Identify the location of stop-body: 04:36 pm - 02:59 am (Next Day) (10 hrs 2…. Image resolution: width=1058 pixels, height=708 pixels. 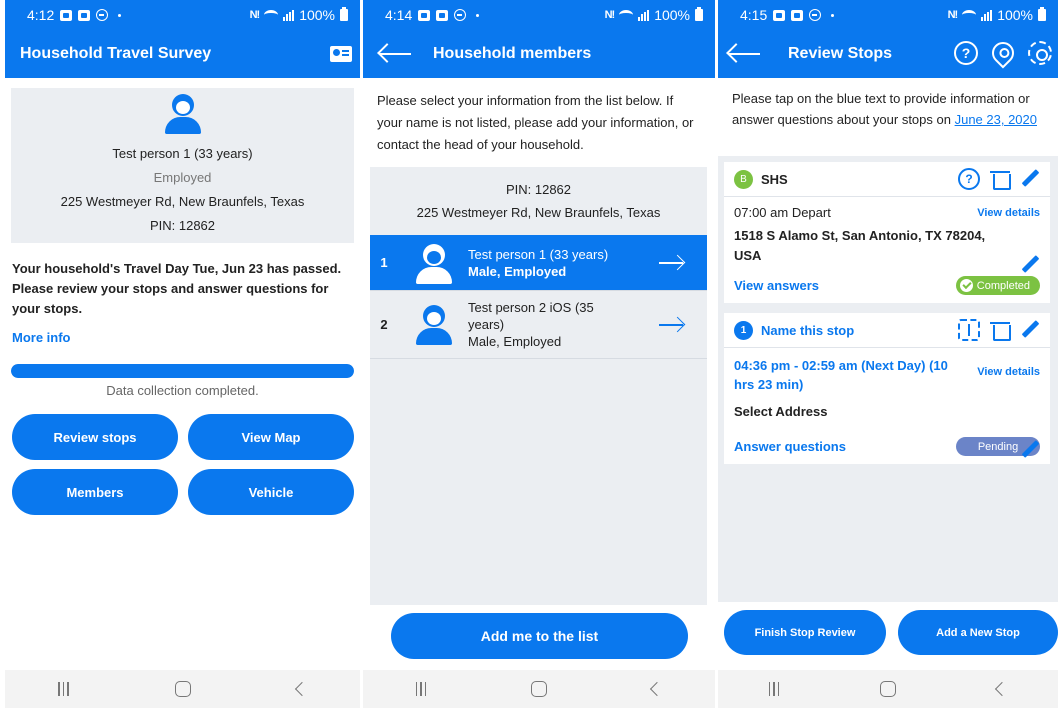
(887, 406).